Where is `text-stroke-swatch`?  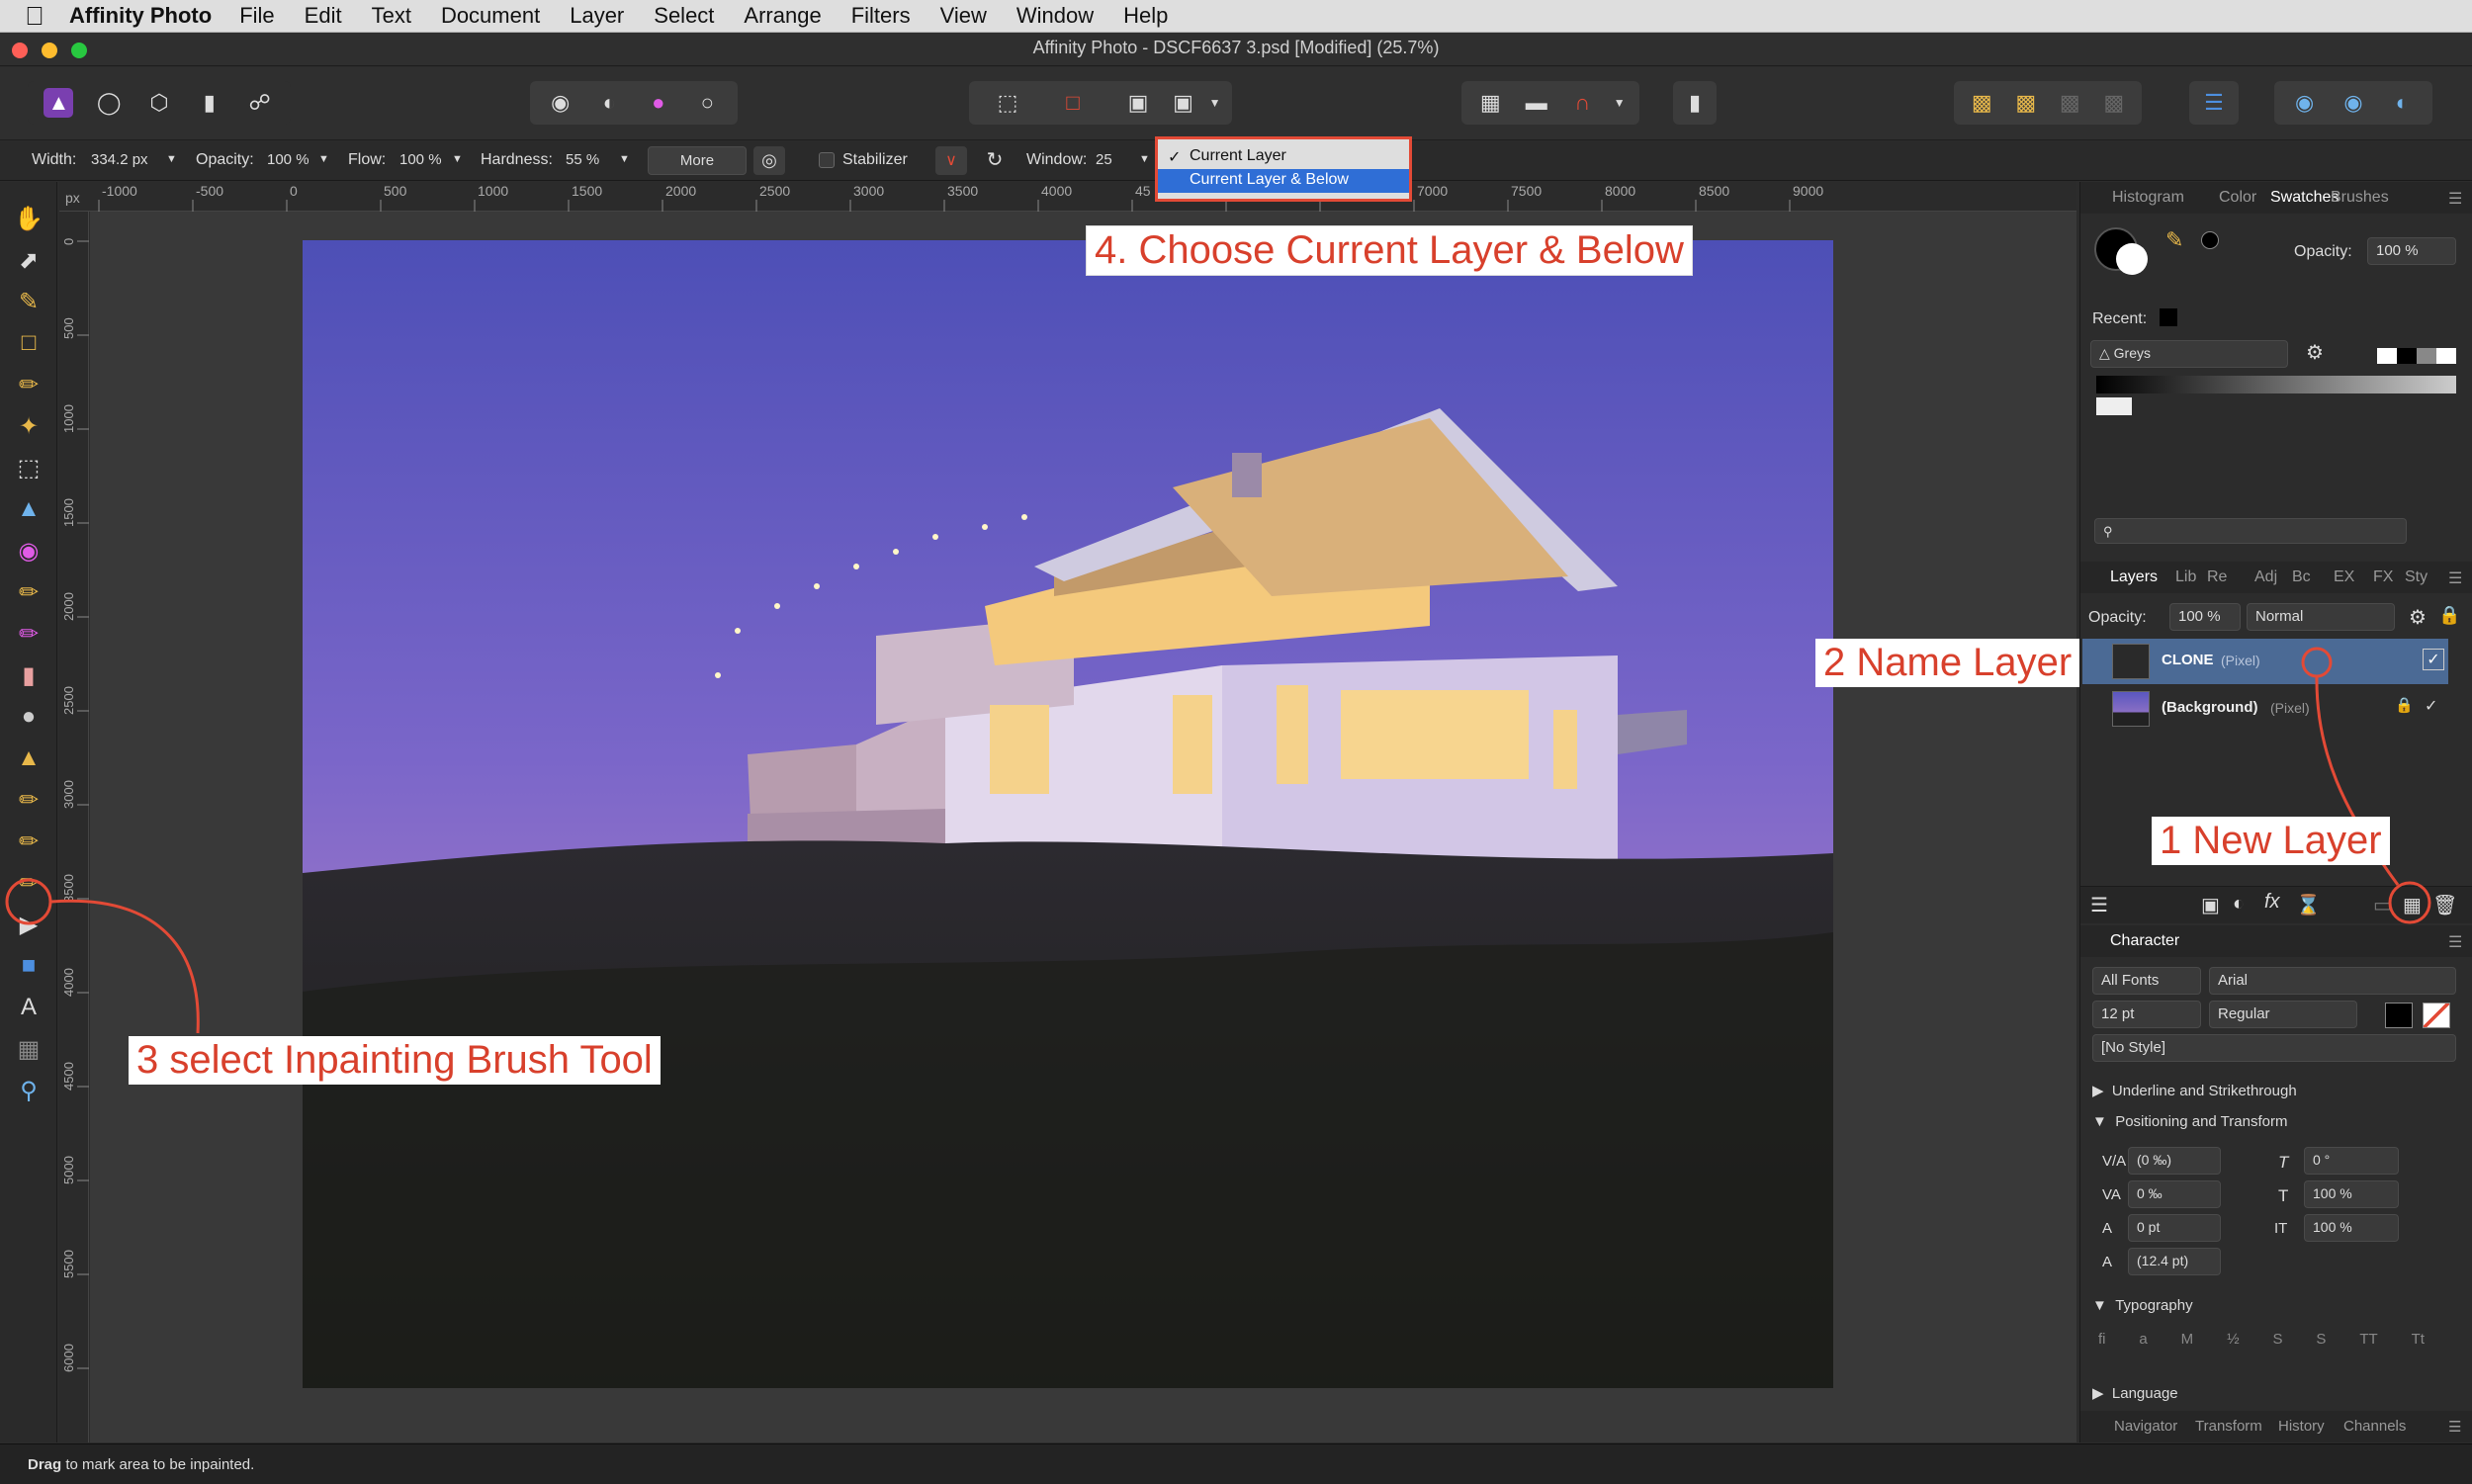
text-stroke-swatch is located at coordinates (2436, 1016).